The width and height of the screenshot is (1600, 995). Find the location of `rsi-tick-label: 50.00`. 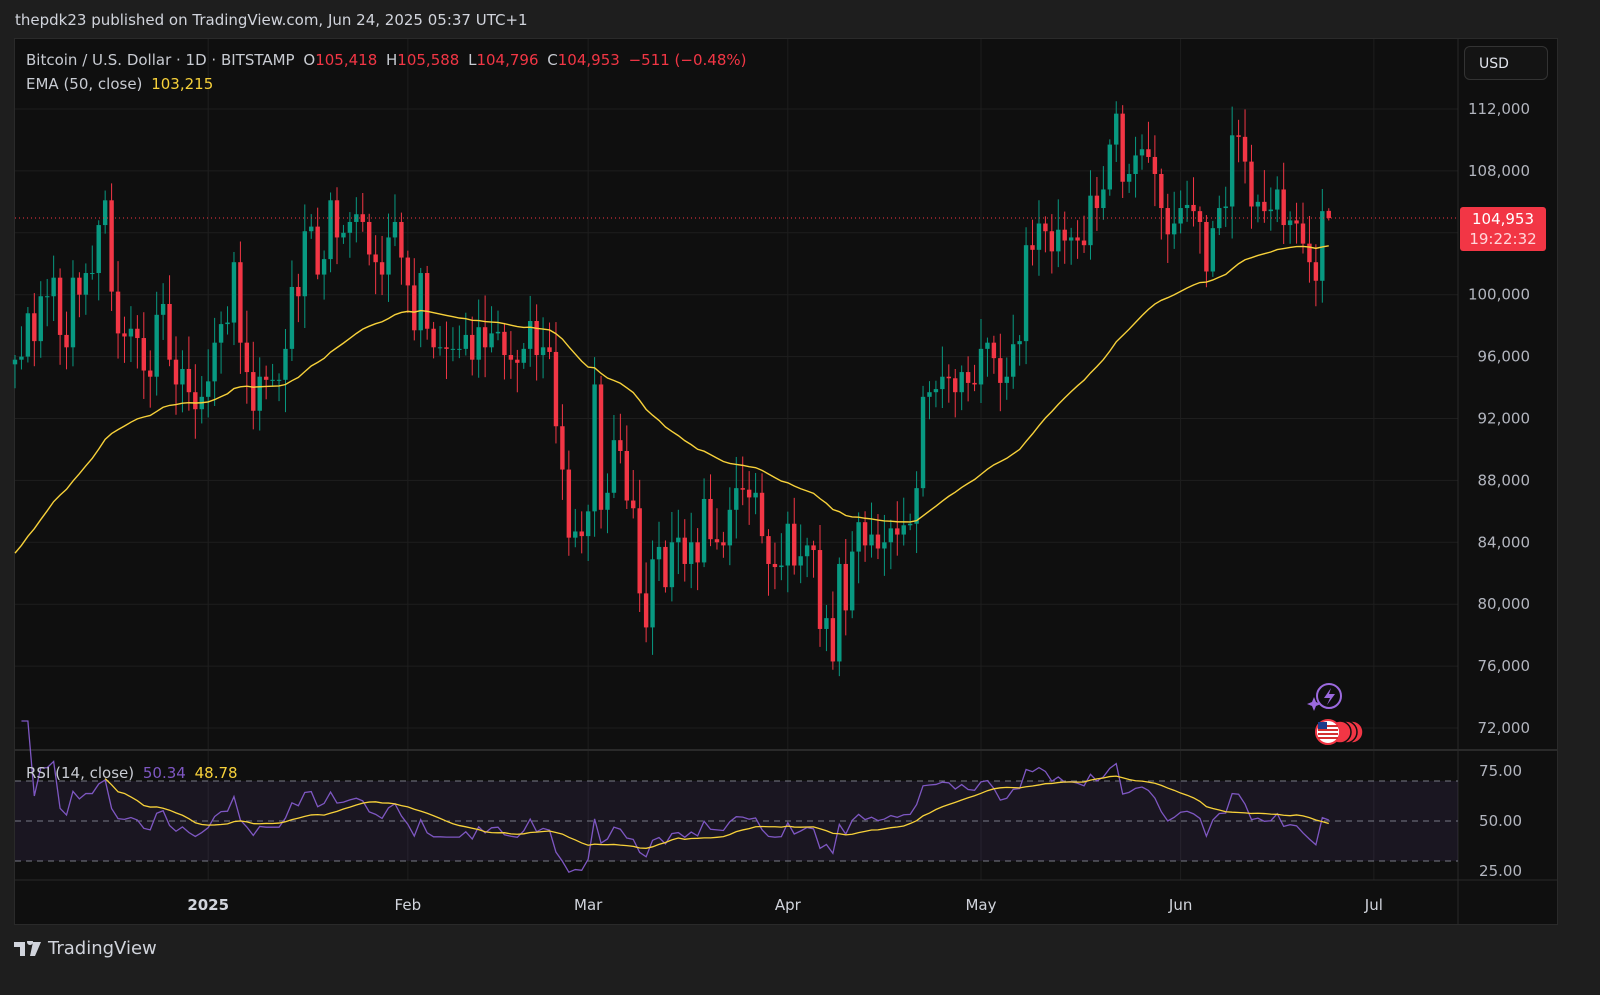

rsi-tick-label: 50.00 is located at coordinates (1500, 821).